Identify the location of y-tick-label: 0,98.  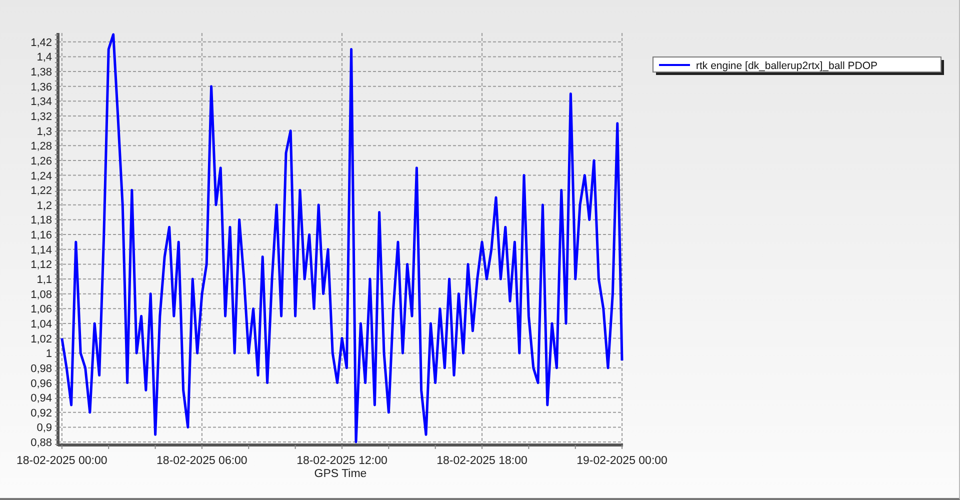
(41, 368).